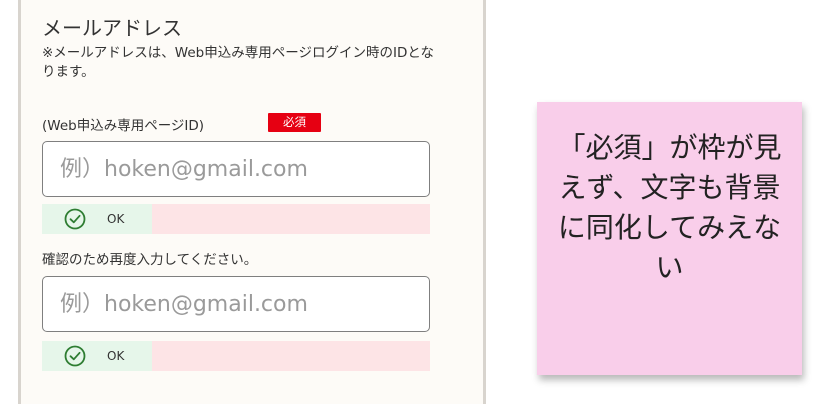 The image size is (823, 404). Describe the element at coordinates (236, 219) in the screenshot. I see `email-validation-bar: OK` at that location.